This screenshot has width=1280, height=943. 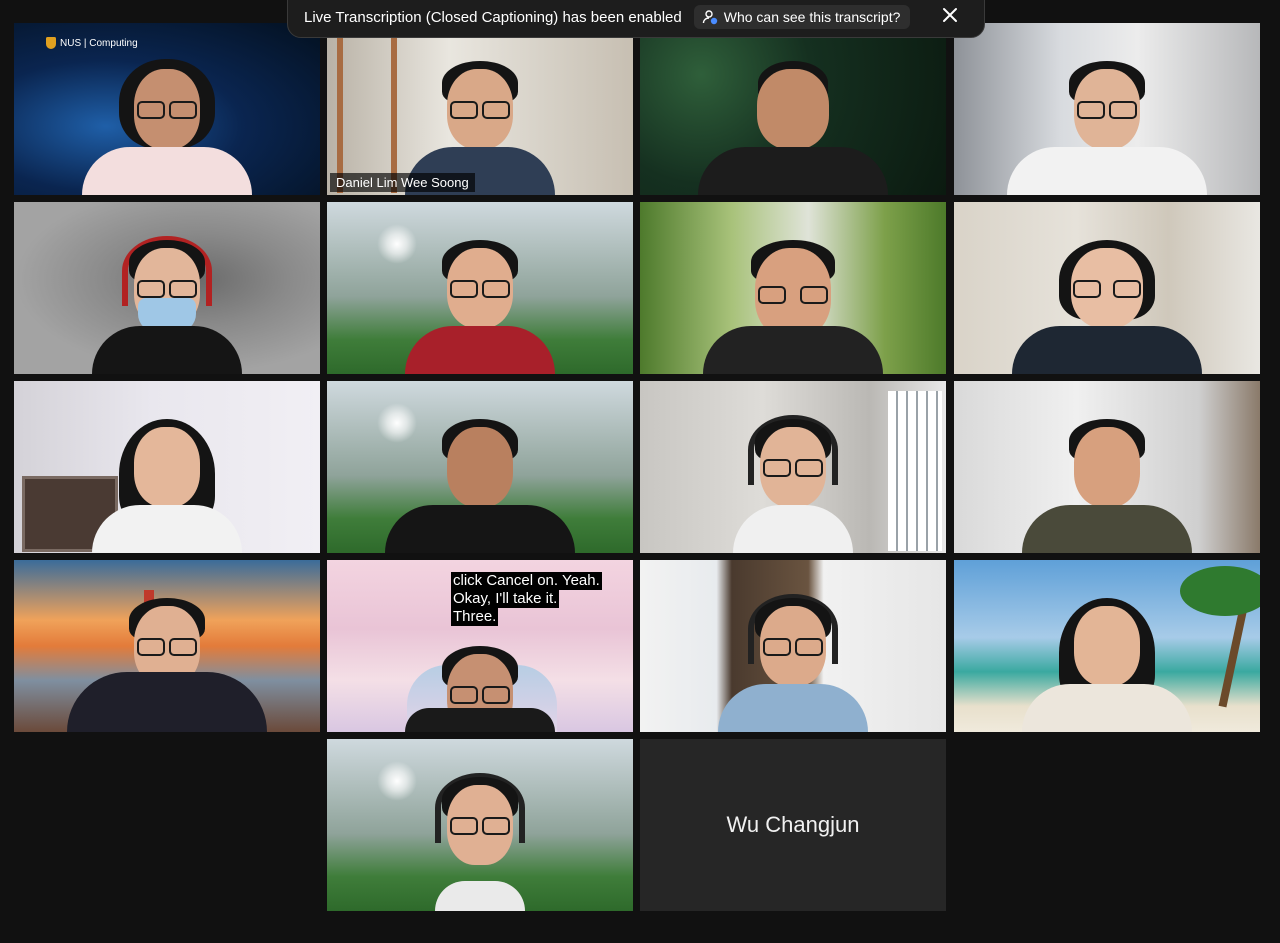 I want to click on close-icon, so click(x=950, y=15).